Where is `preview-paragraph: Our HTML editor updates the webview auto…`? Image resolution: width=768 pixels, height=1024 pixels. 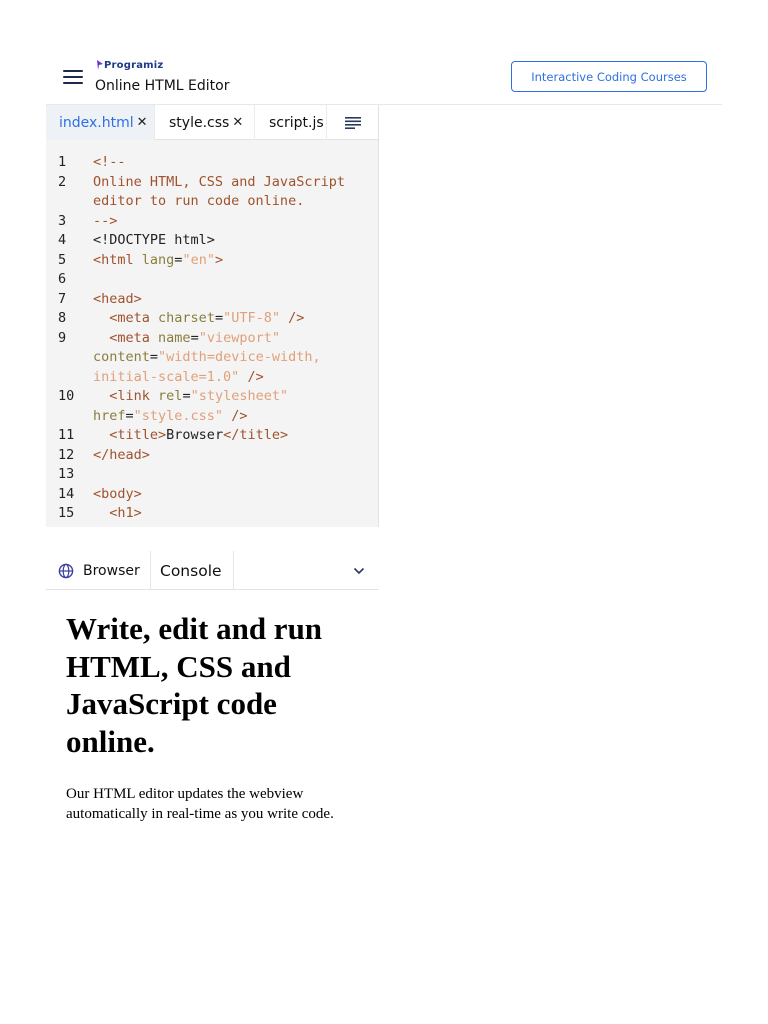
preview-paragraph: Our HTML editor updates the webview auto… is located at coordinates (200, 804).